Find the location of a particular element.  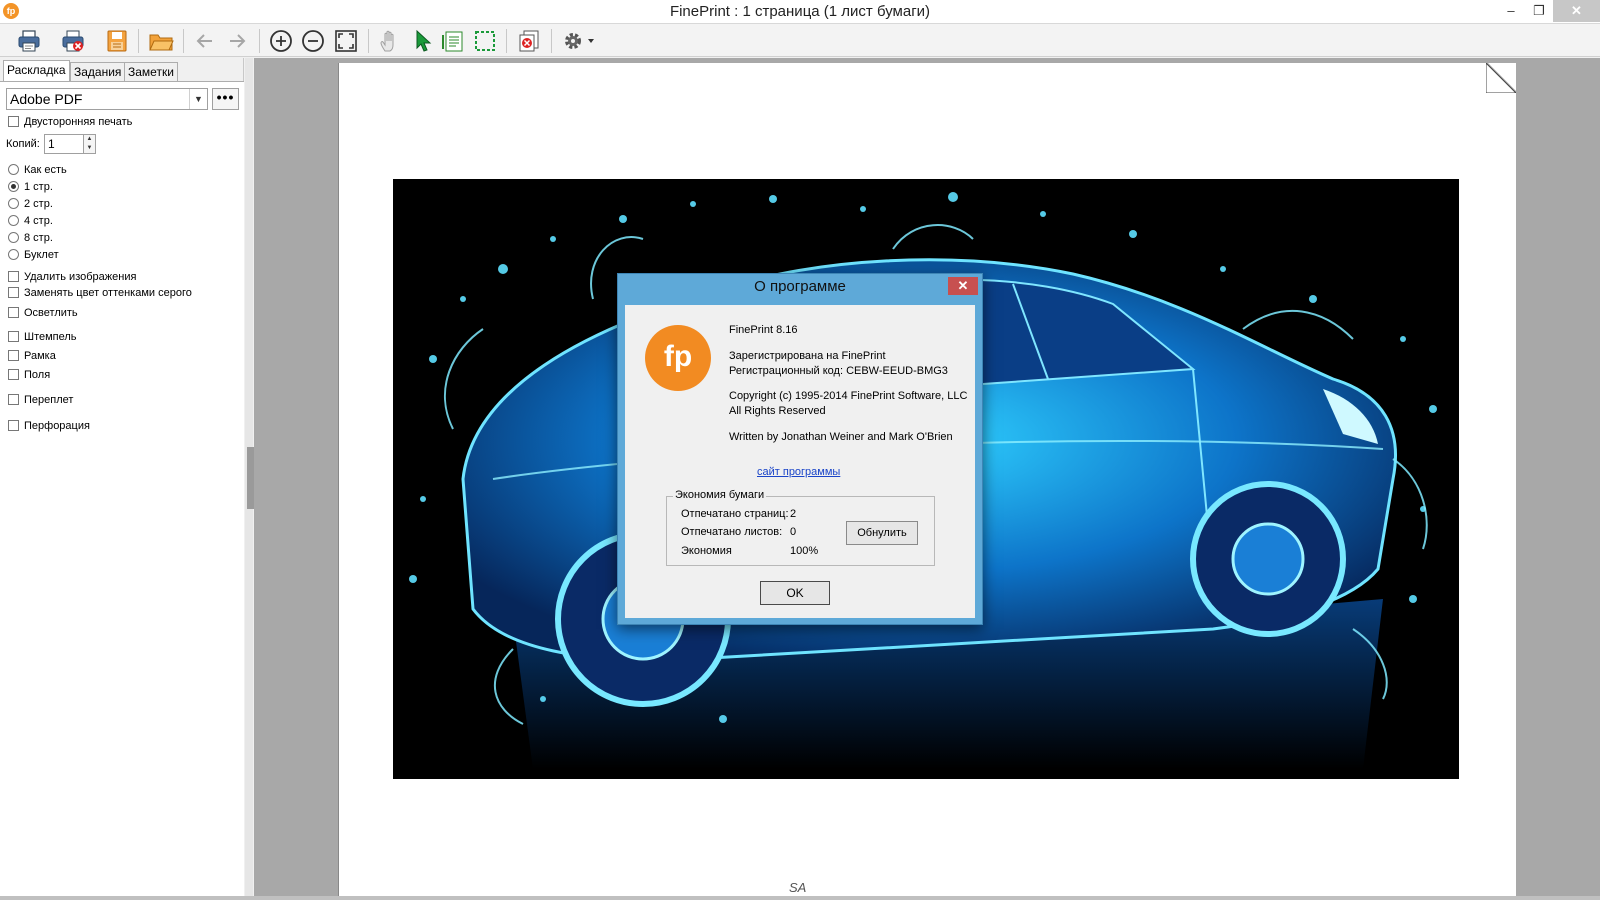

margins-label: Поля is located at coordinates (37, 375).